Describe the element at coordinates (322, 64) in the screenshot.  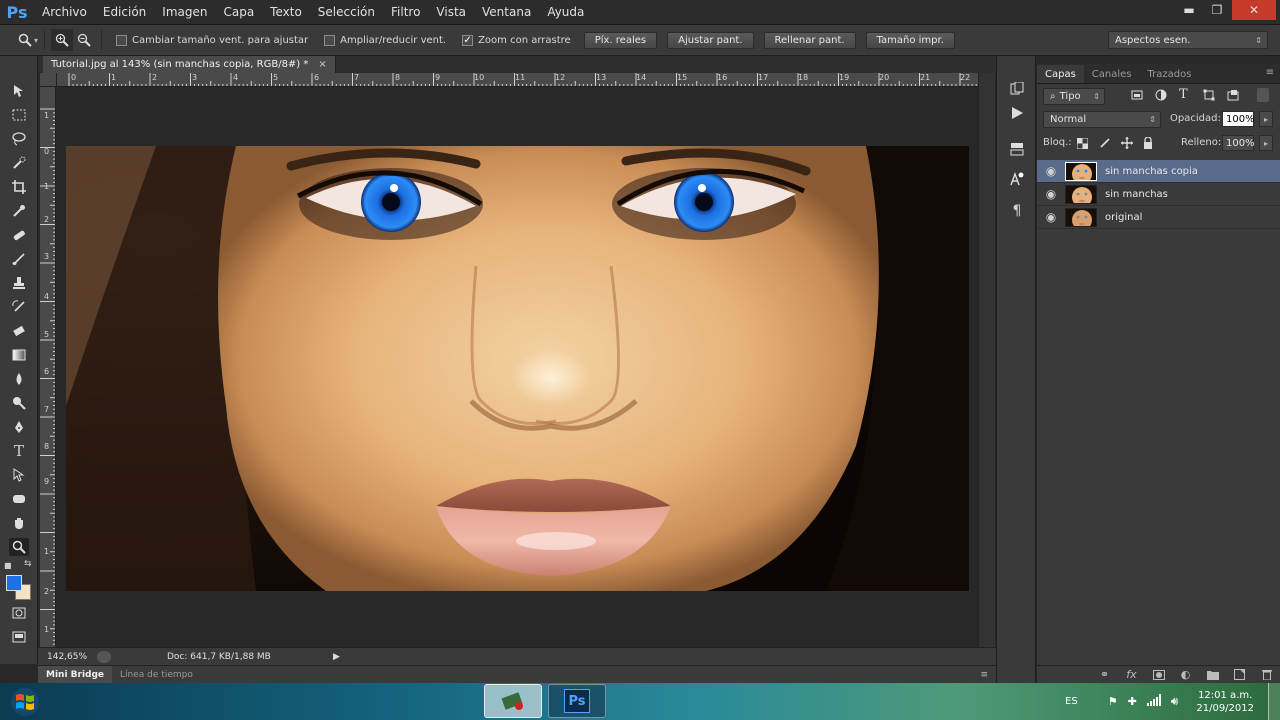
I see `close-tab-icon: ×` at that location.